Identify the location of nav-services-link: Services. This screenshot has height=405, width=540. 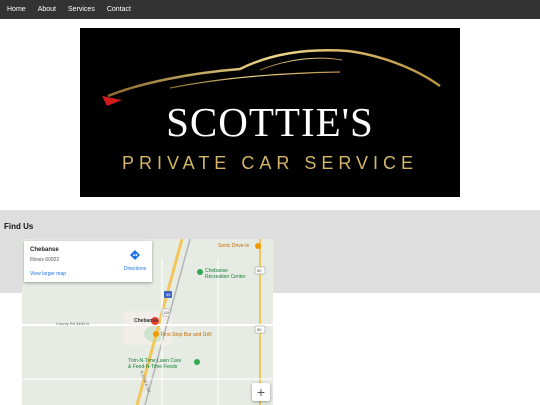
(81, 9).